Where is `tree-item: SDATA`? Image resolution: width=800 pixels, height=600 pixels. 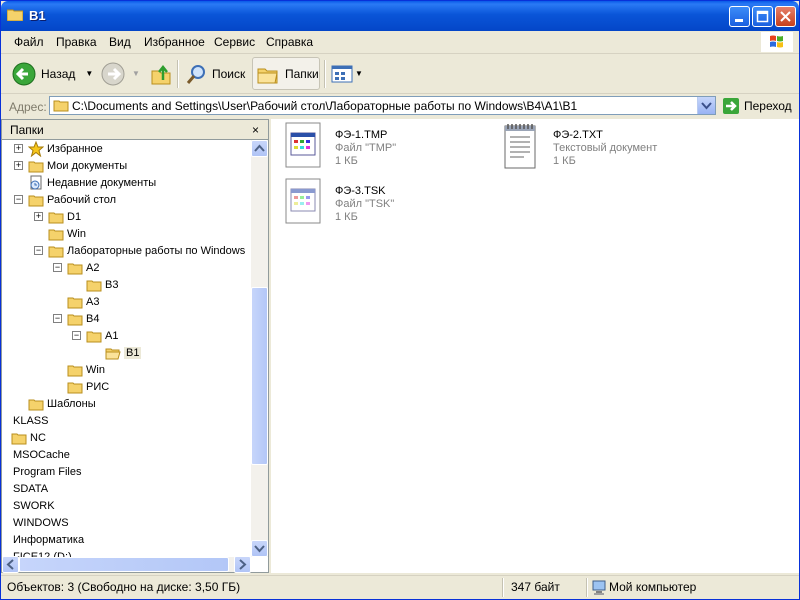 tree-item: SDATA is located at coordinates (29, 488).